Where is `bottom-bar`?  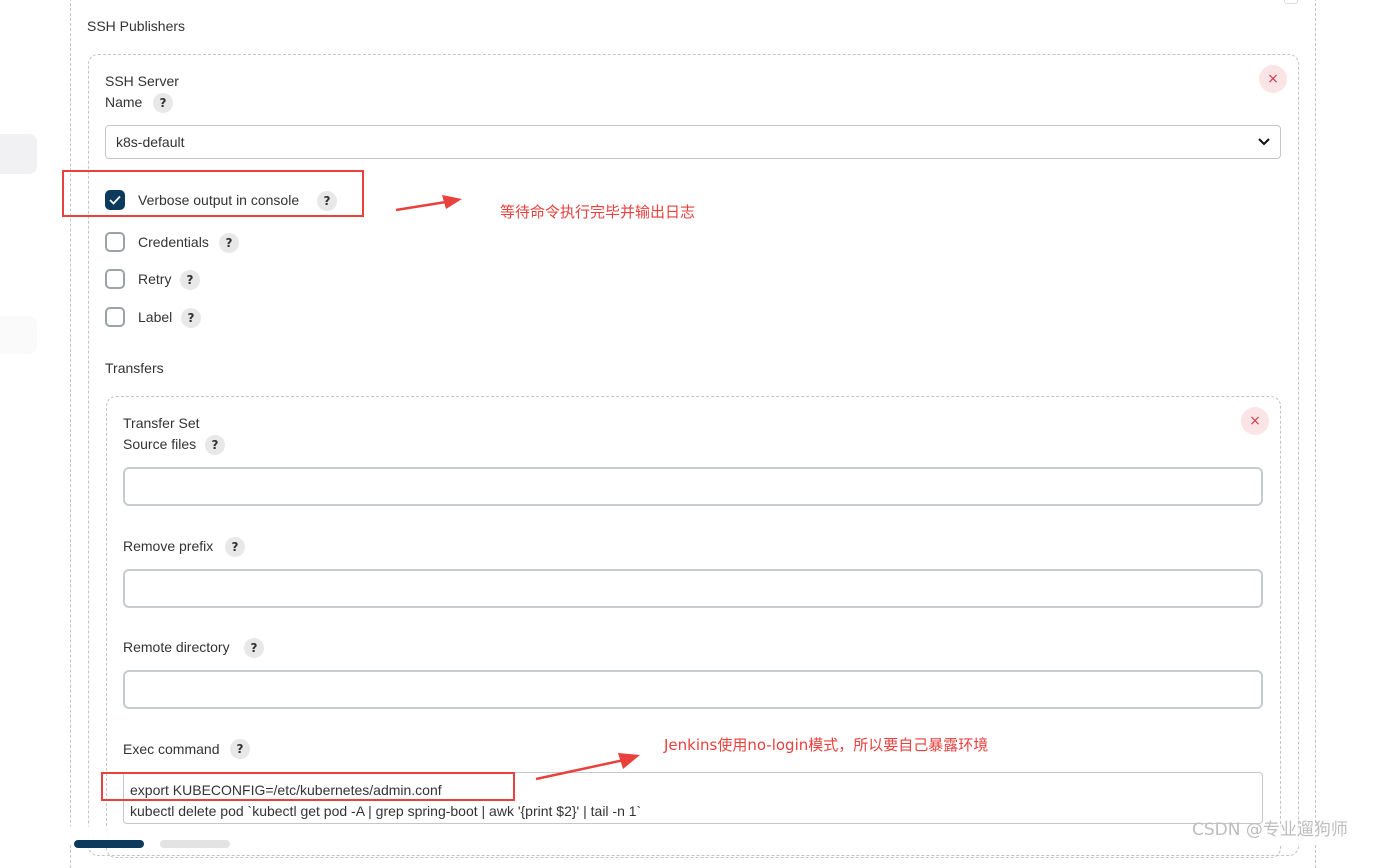
bottom-bar is located at coordinates (709, 835).